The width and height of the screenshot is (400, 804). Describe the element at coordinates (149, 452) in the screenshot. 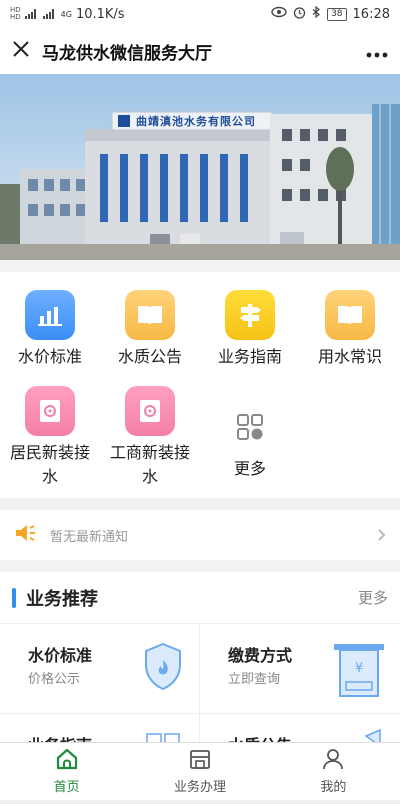

I see `grid-label-line1: 工商新装接` at that location.